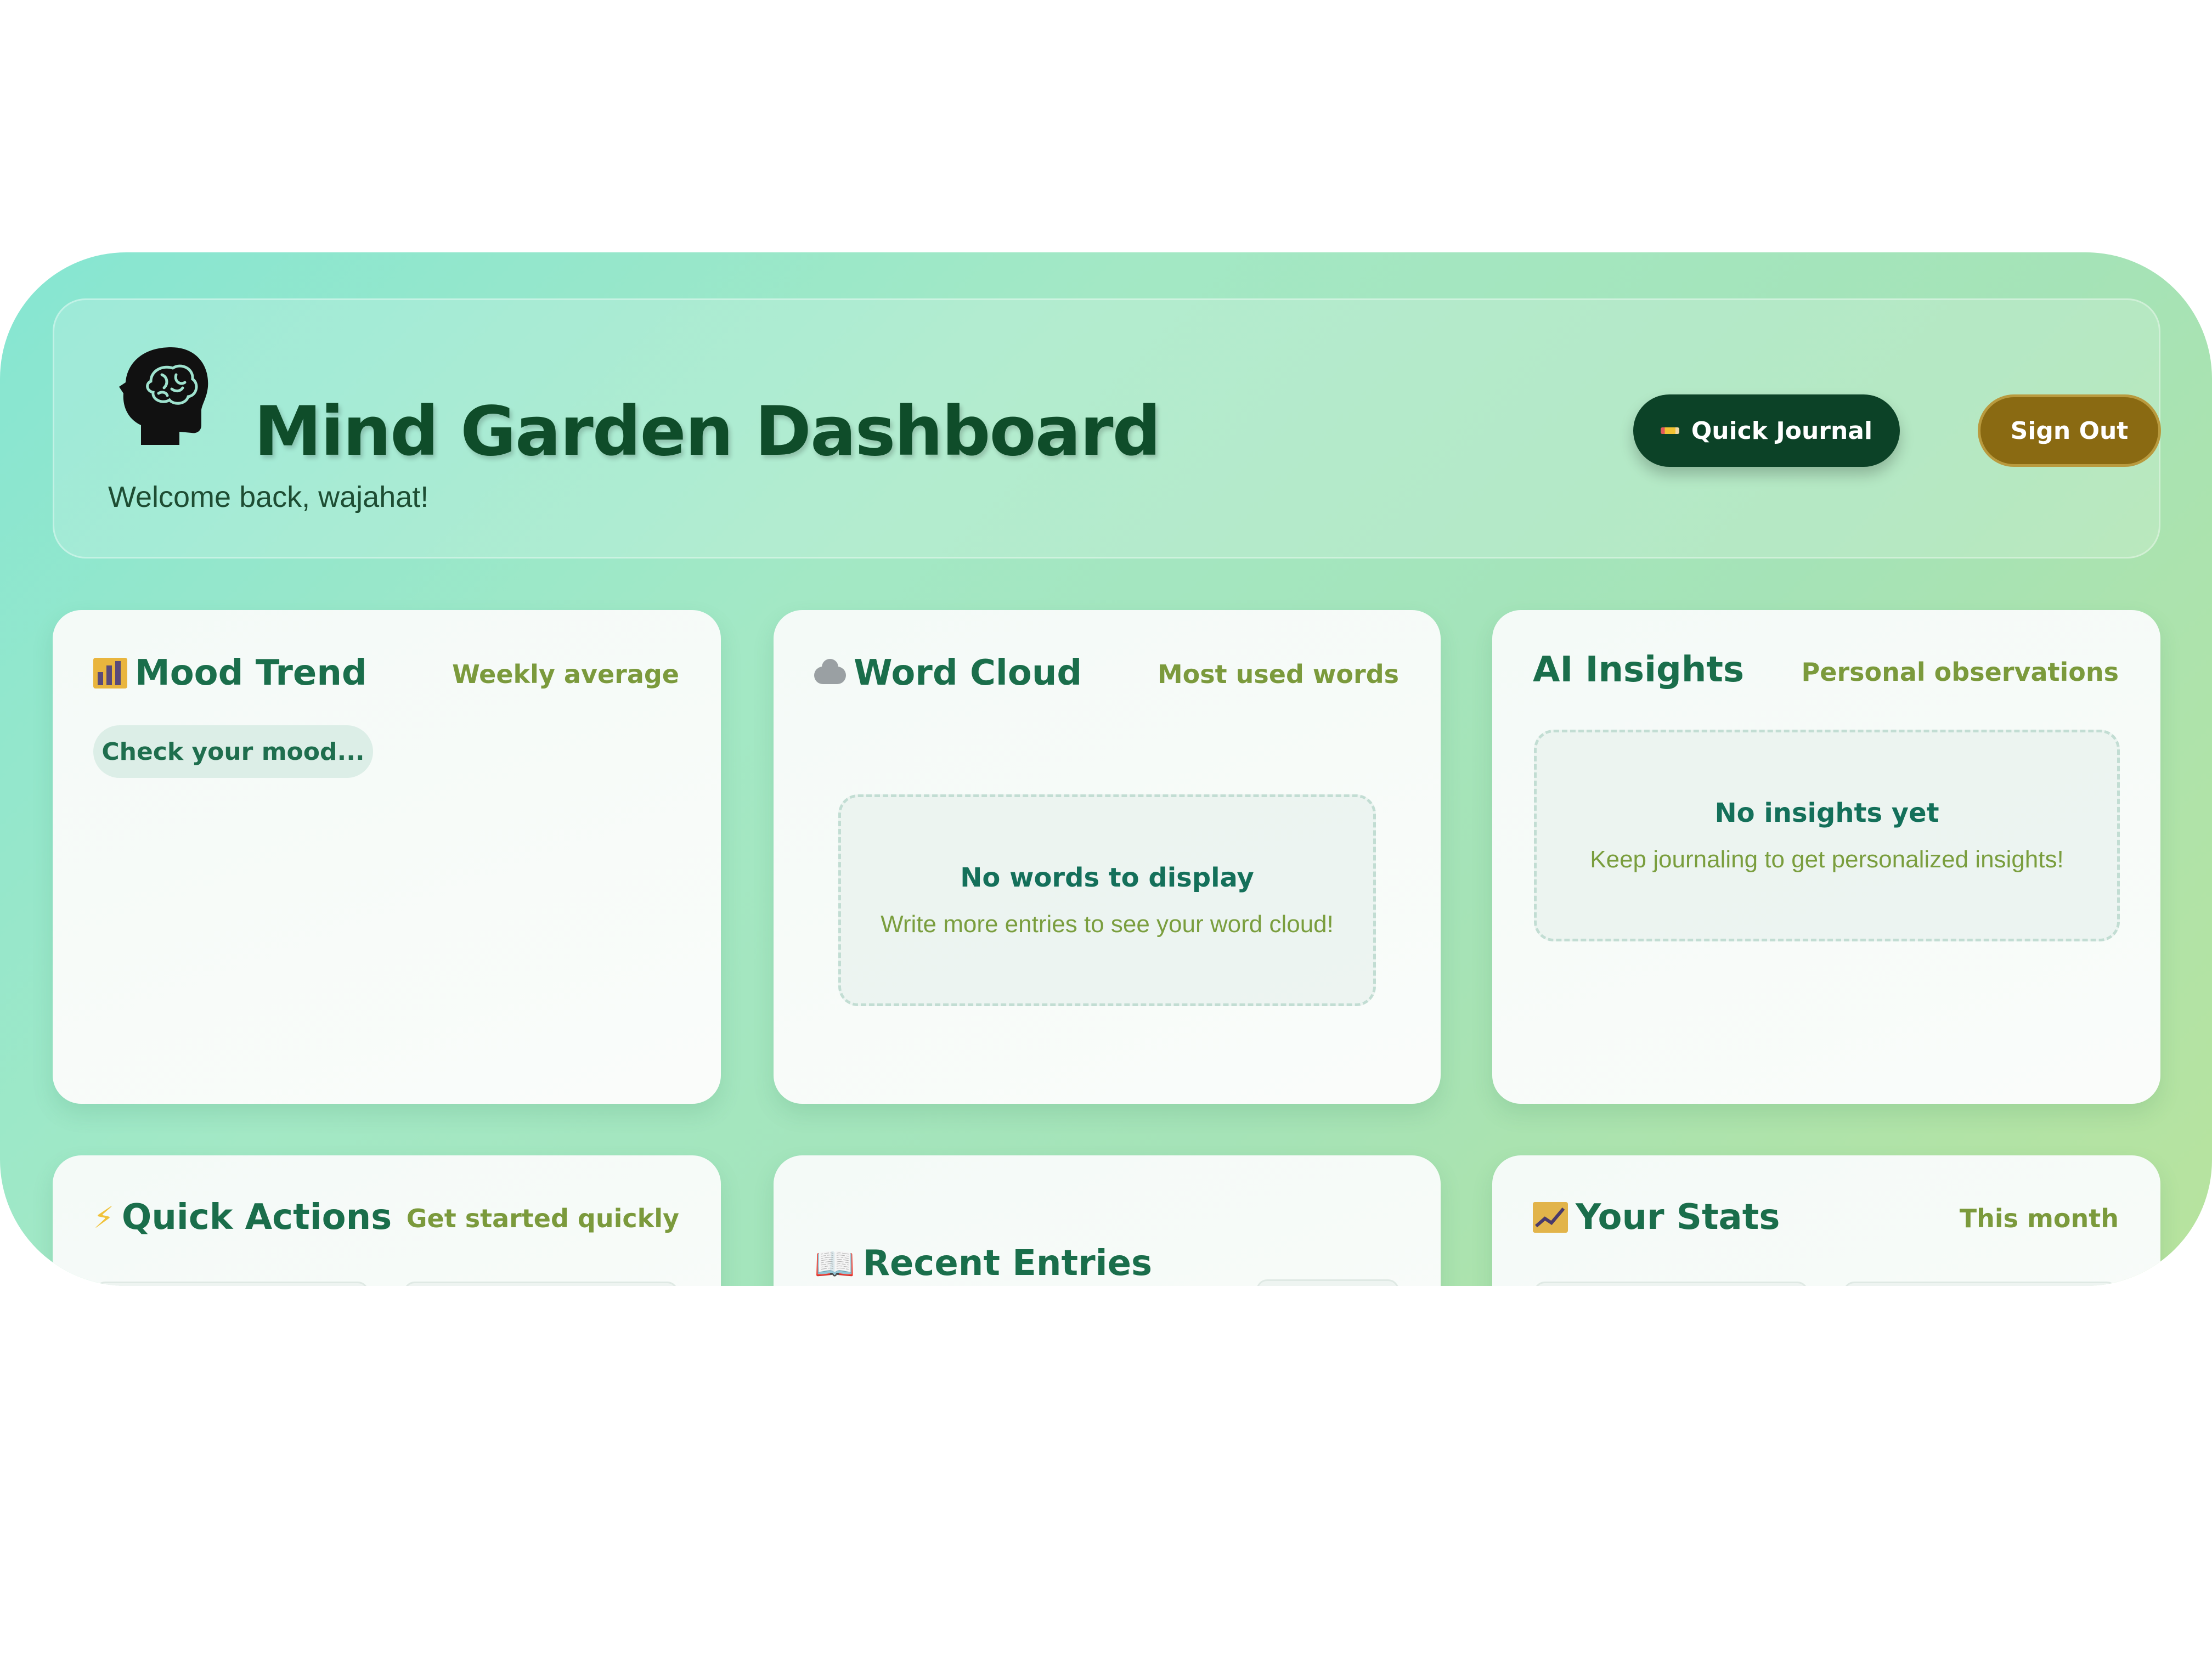  Describe the element at coordinates (1107, 878) in the screenshot. I see `empty-state-title: No words to display` at that location.